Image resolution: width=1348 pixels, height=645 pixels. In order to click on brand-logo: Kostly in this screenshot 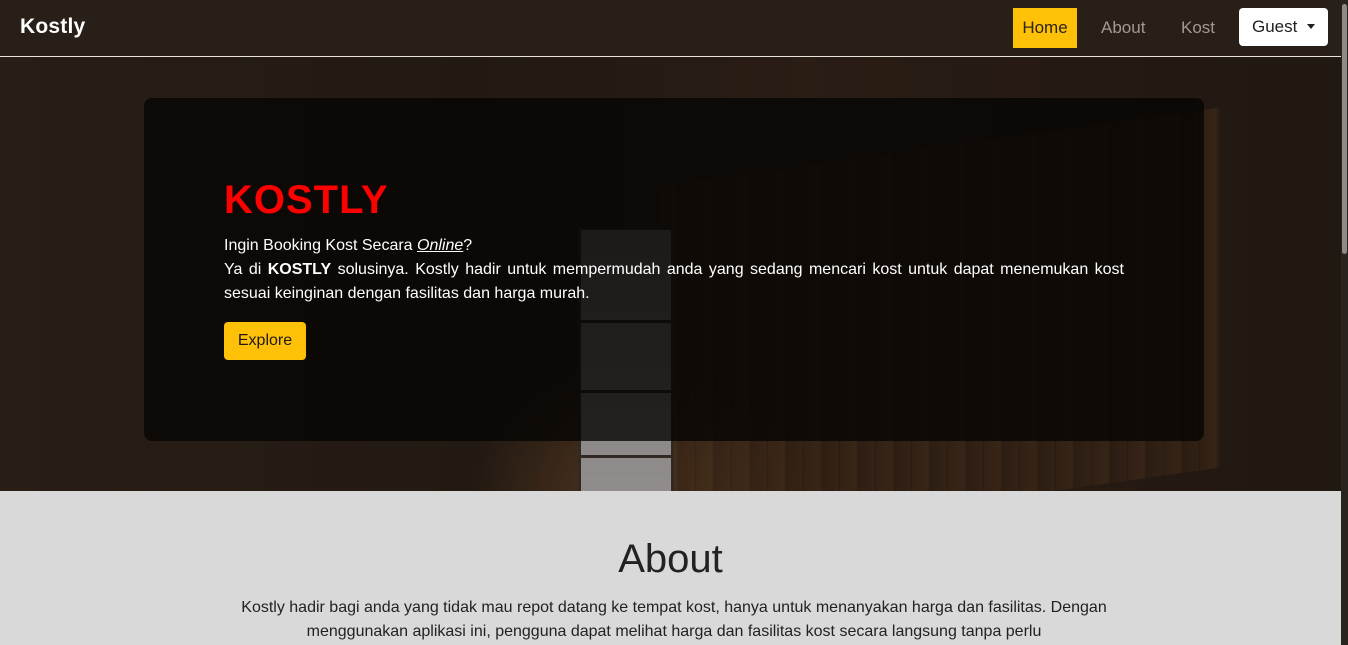, I will do `click(52, 27)`.